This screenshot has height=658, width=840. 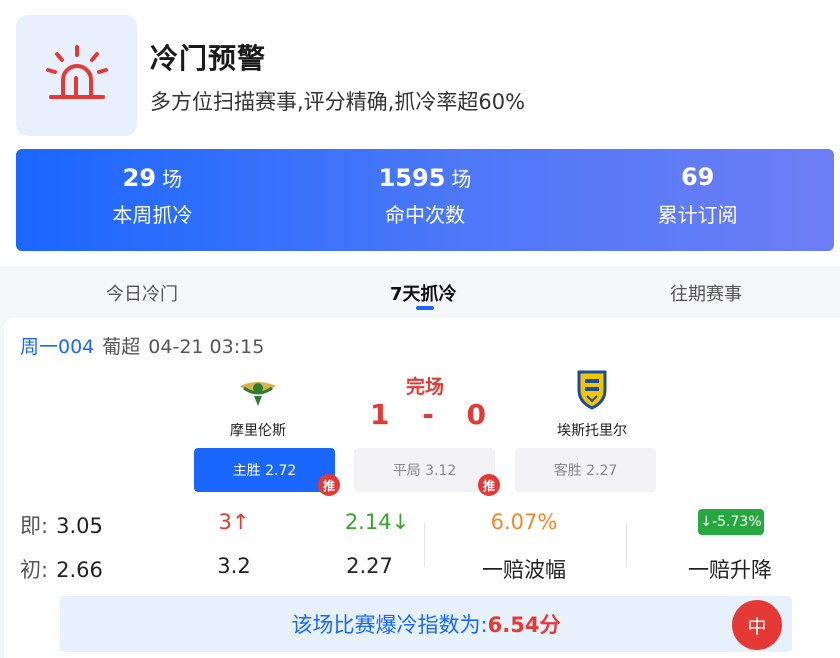 I want to click on odds-away-win-button: 客胜 2.27, so click(x=585, y=470).